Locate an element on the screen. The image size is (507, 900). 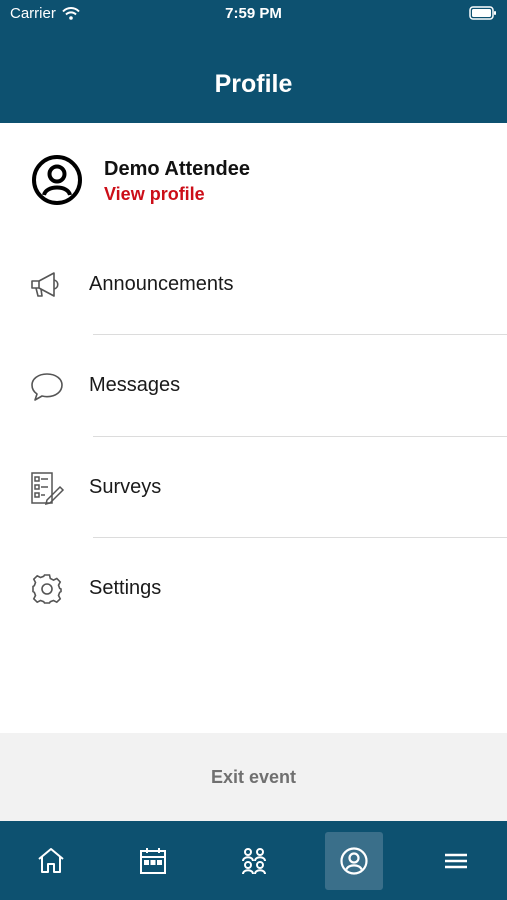
attendees-icon is located at coordinates (254, 861).